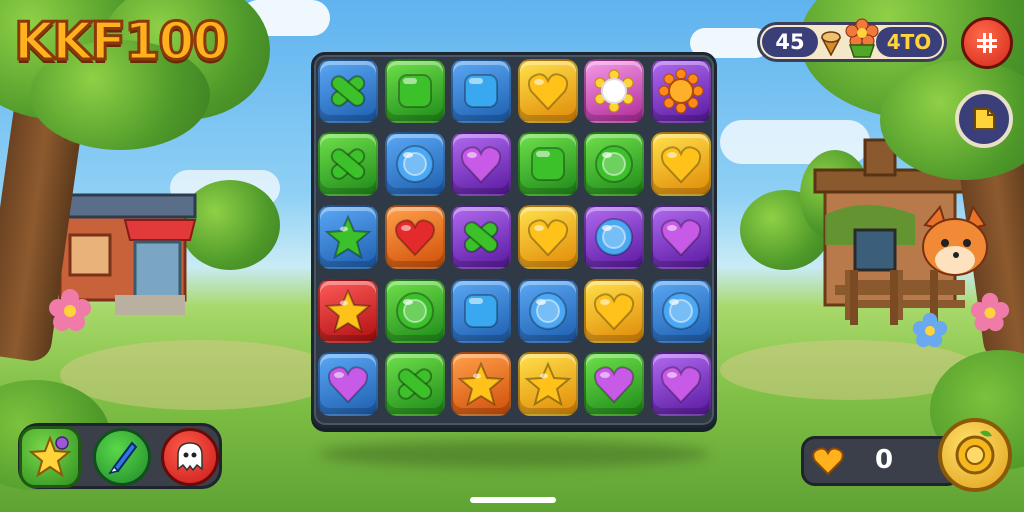 This screenshot has height=512, width=1024. I want to click on map-button, so click(984, 119).